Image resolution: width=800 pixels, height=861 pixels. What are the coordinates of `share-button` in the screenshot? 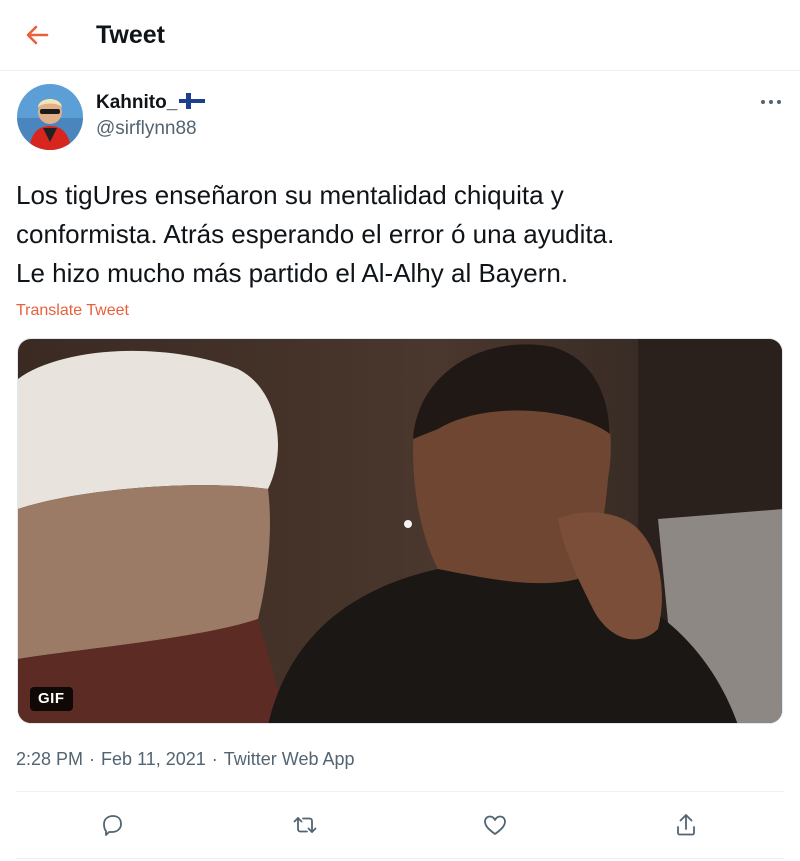 It's located at (686, 825).